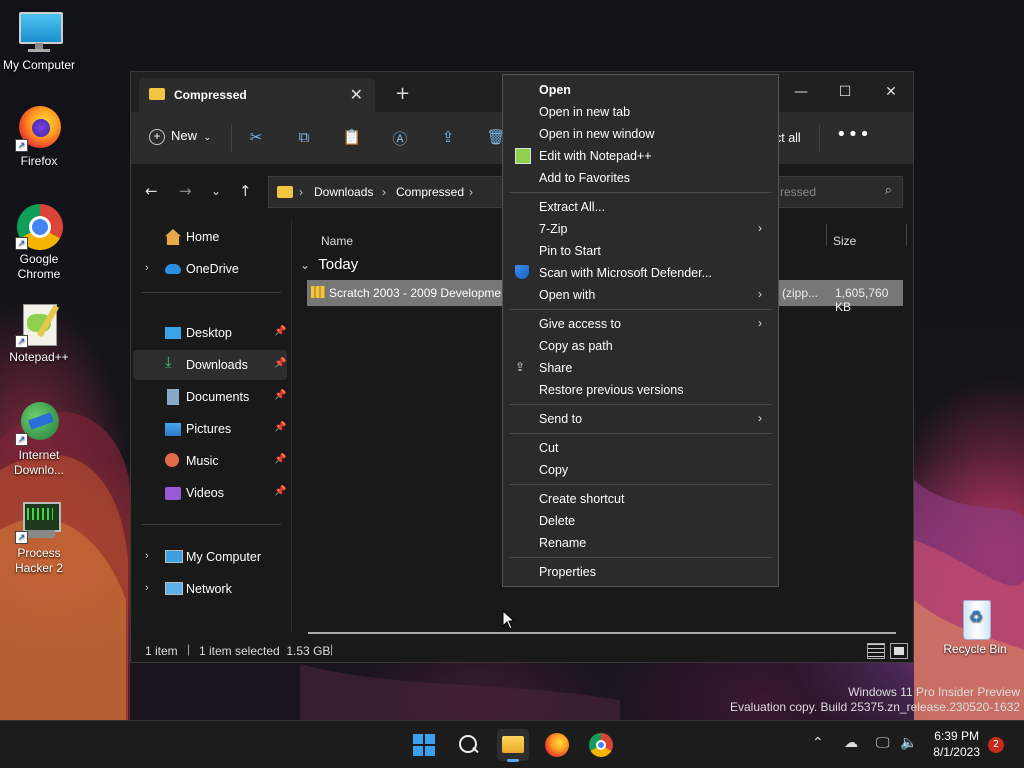 This screenshot has height=768, width=1024. What do you see at coordinates (39, 242) in the screenshot?
I see `desktop-icon-chrome: ↗ Google Chrome` at bounding box center [39, 242].